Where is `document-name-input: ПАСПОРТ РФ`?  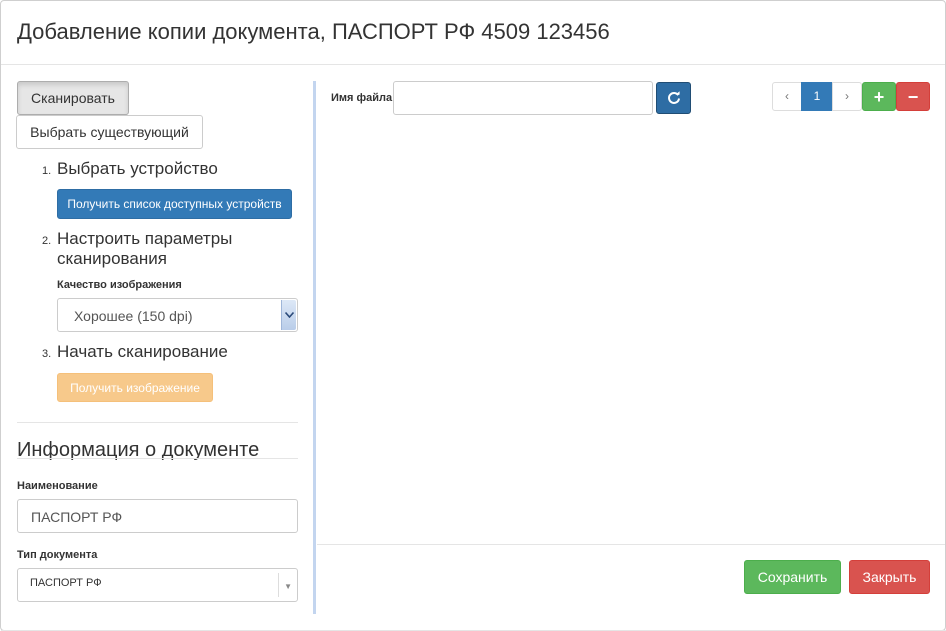
document-name-input: ПАСПОРТ РФ is located at coordinates (157, 516).